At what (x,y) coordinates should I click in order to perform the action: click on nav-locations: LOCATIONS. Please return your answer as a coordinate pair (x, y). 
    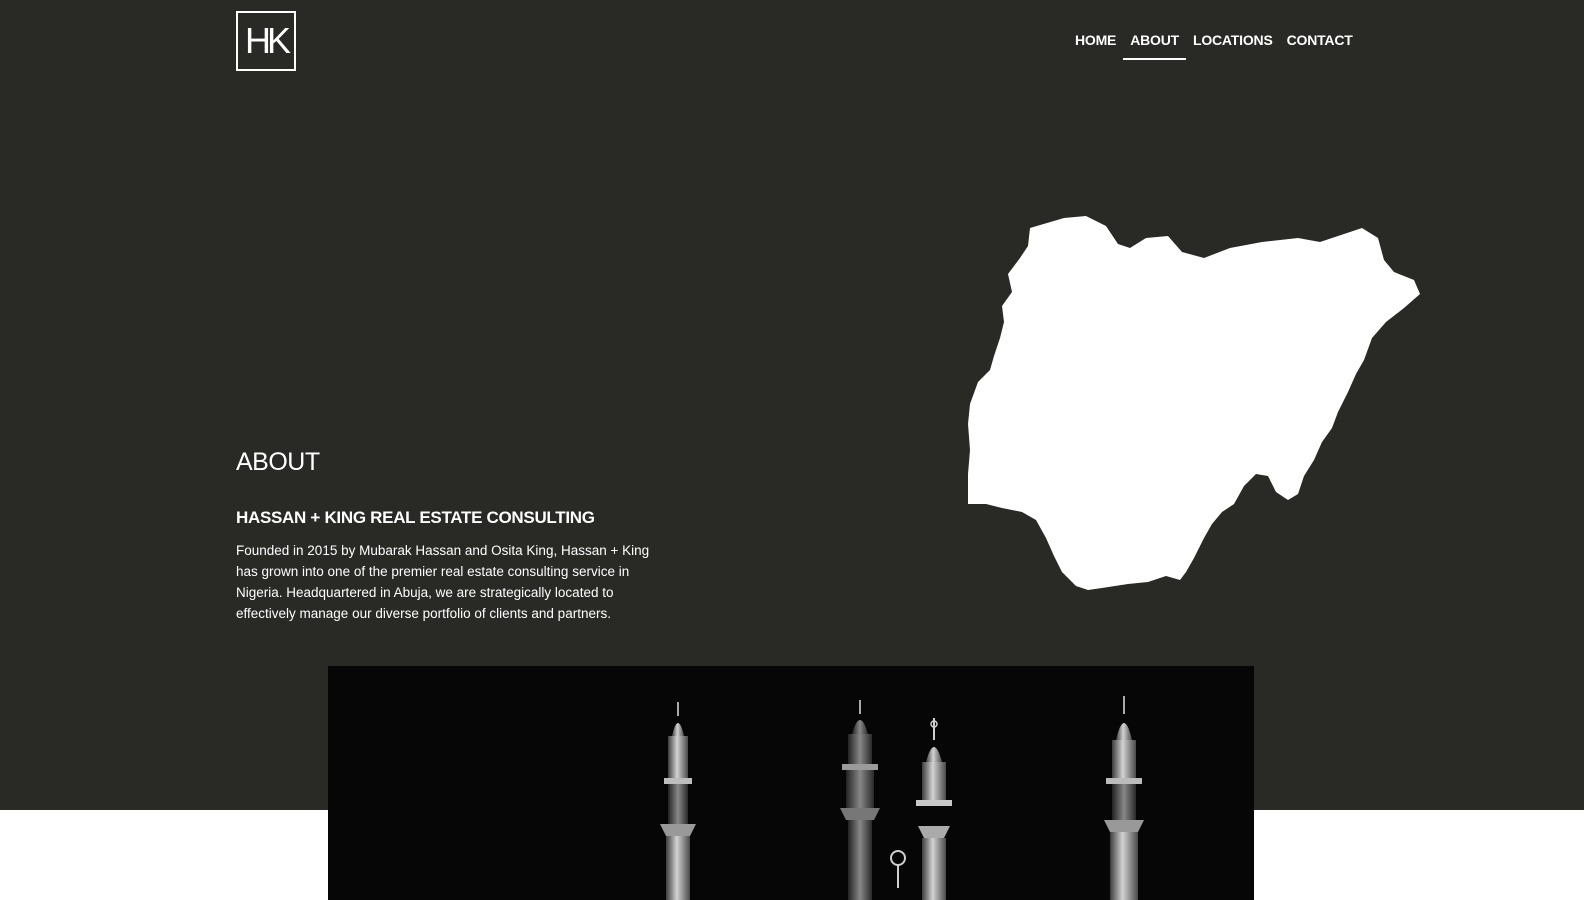
    Looking at the image, I should click on (1233, 45).